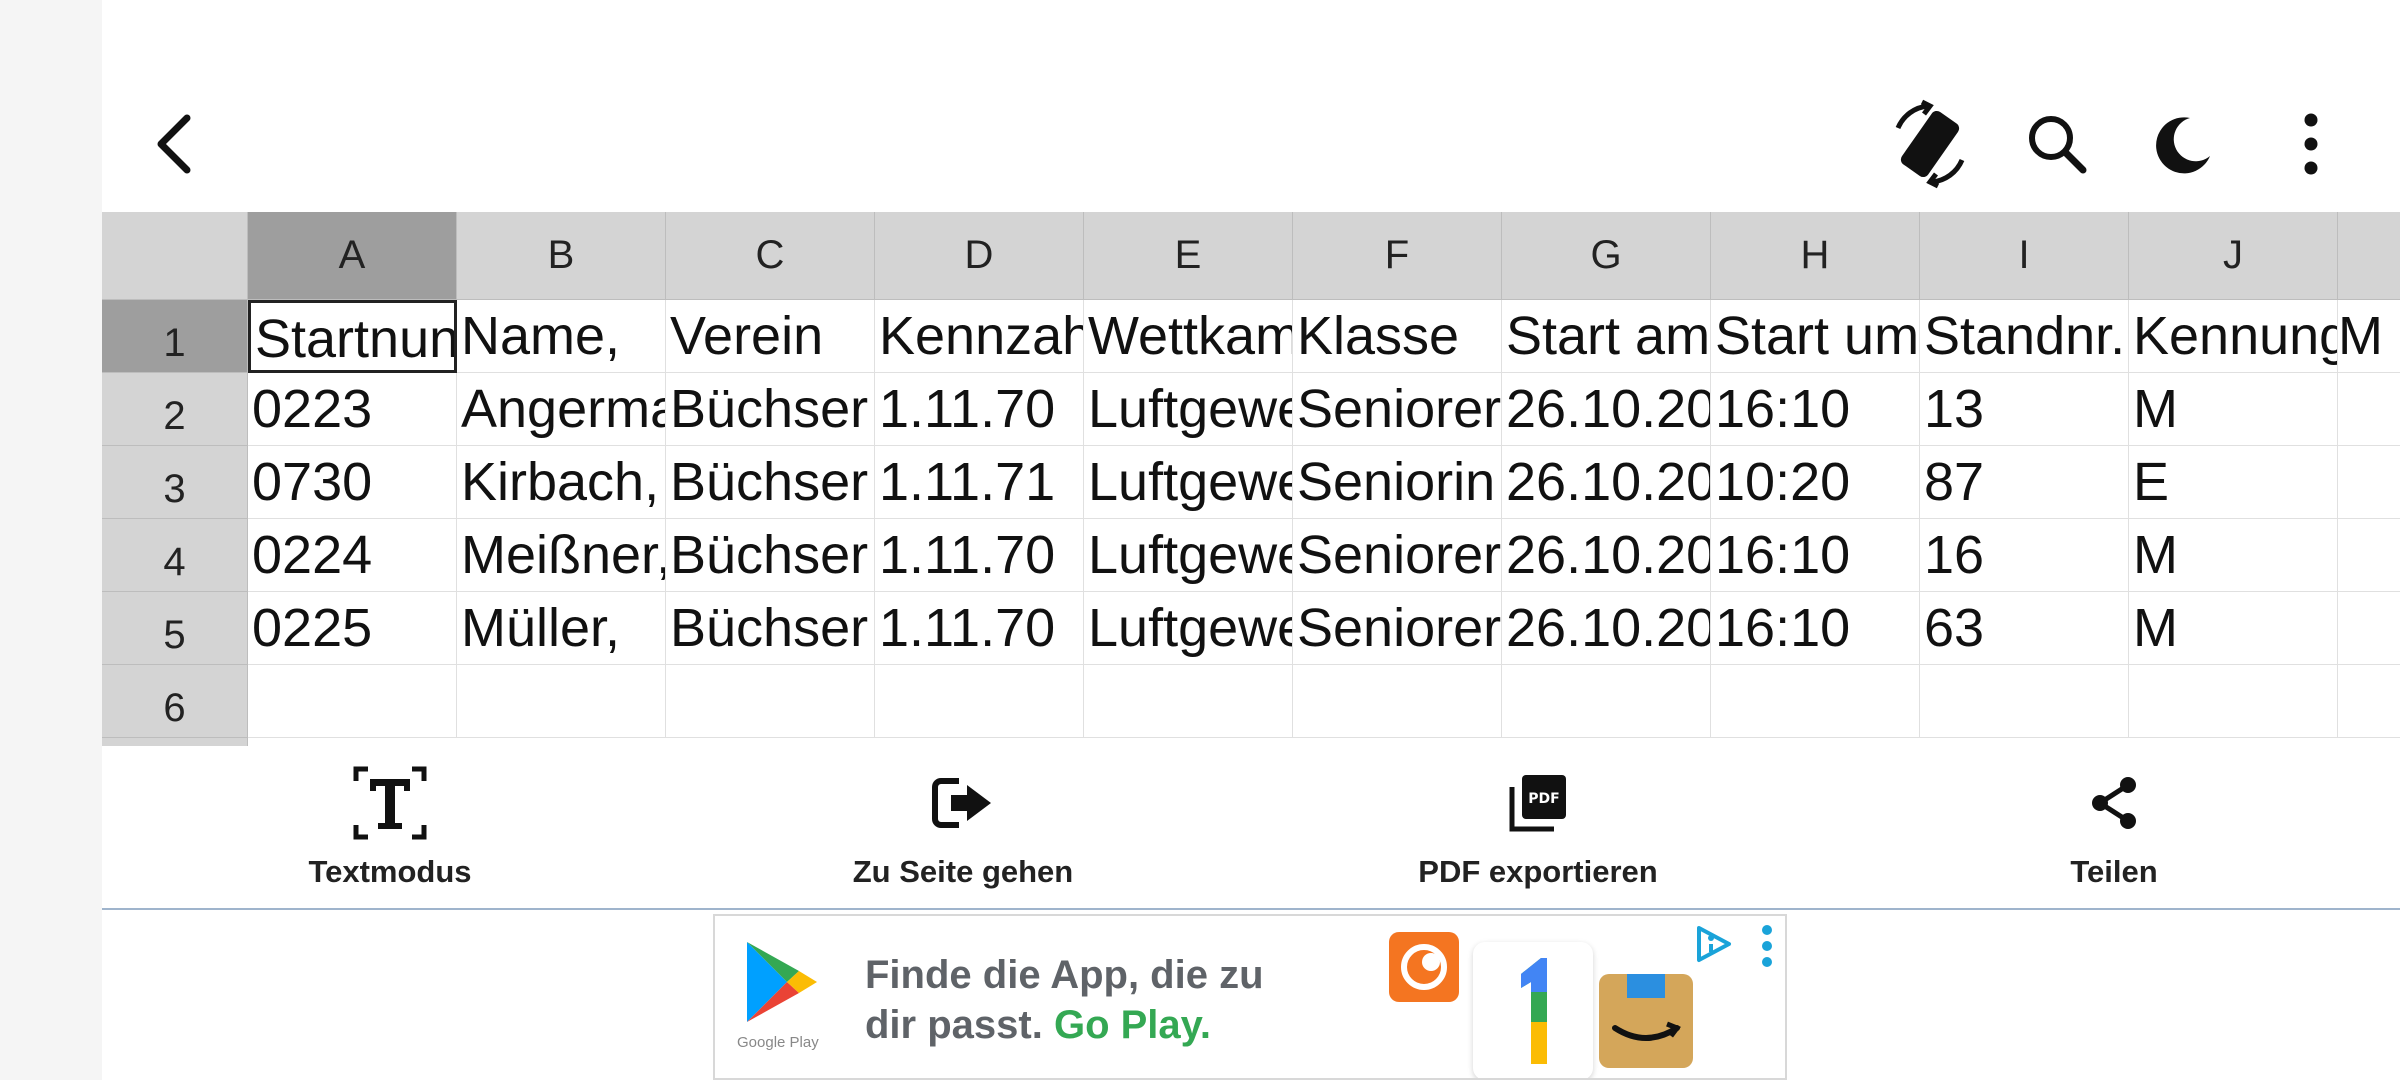  I want to click on cell-c5: Büchser, so click(770, 628).